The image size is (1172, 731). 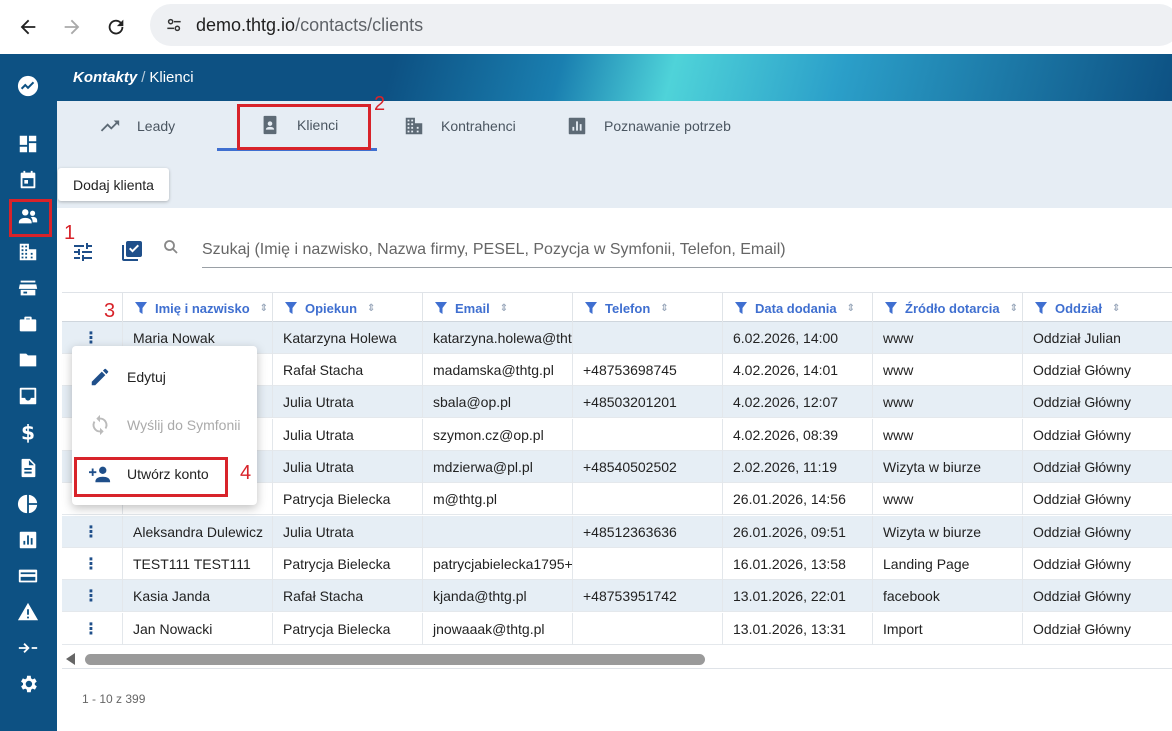 I want to click on reload-icon, so click(x=116, y=27).